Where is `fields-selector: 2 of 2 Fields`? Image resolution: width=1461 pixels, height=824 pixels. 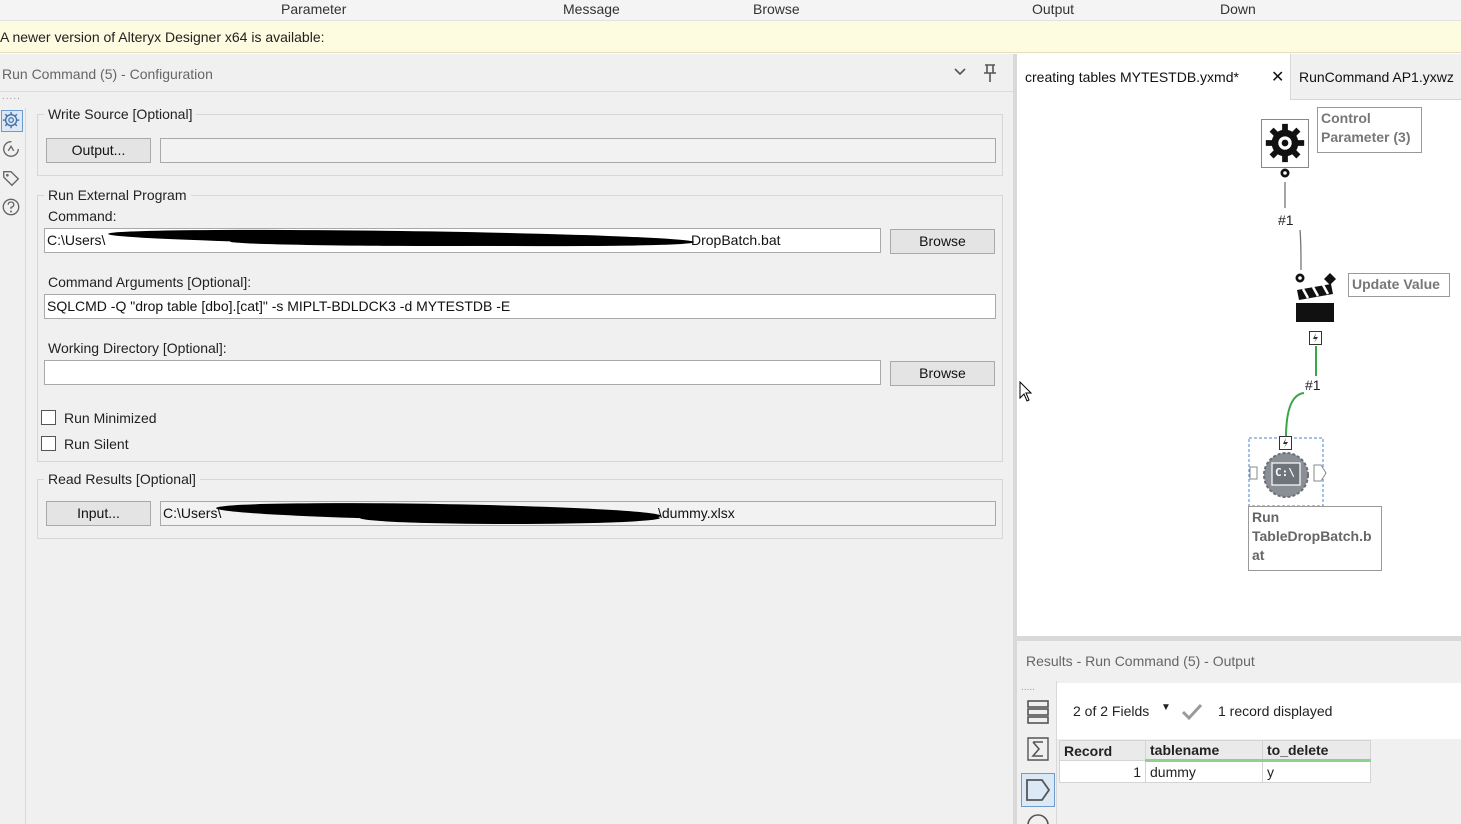
fields-selector: 2 of 2 Fields is located at coordinates (1111, 711).